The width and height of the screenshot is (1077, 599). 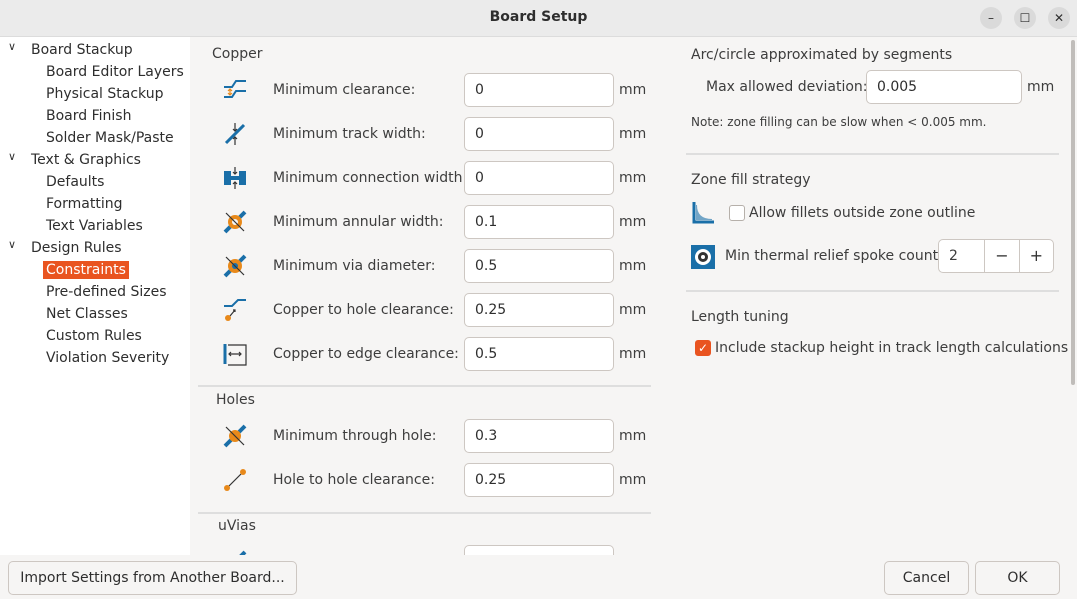 I want to click on min-via-diameter-label: Minimum via diameter:, so click(x=354, y=266).